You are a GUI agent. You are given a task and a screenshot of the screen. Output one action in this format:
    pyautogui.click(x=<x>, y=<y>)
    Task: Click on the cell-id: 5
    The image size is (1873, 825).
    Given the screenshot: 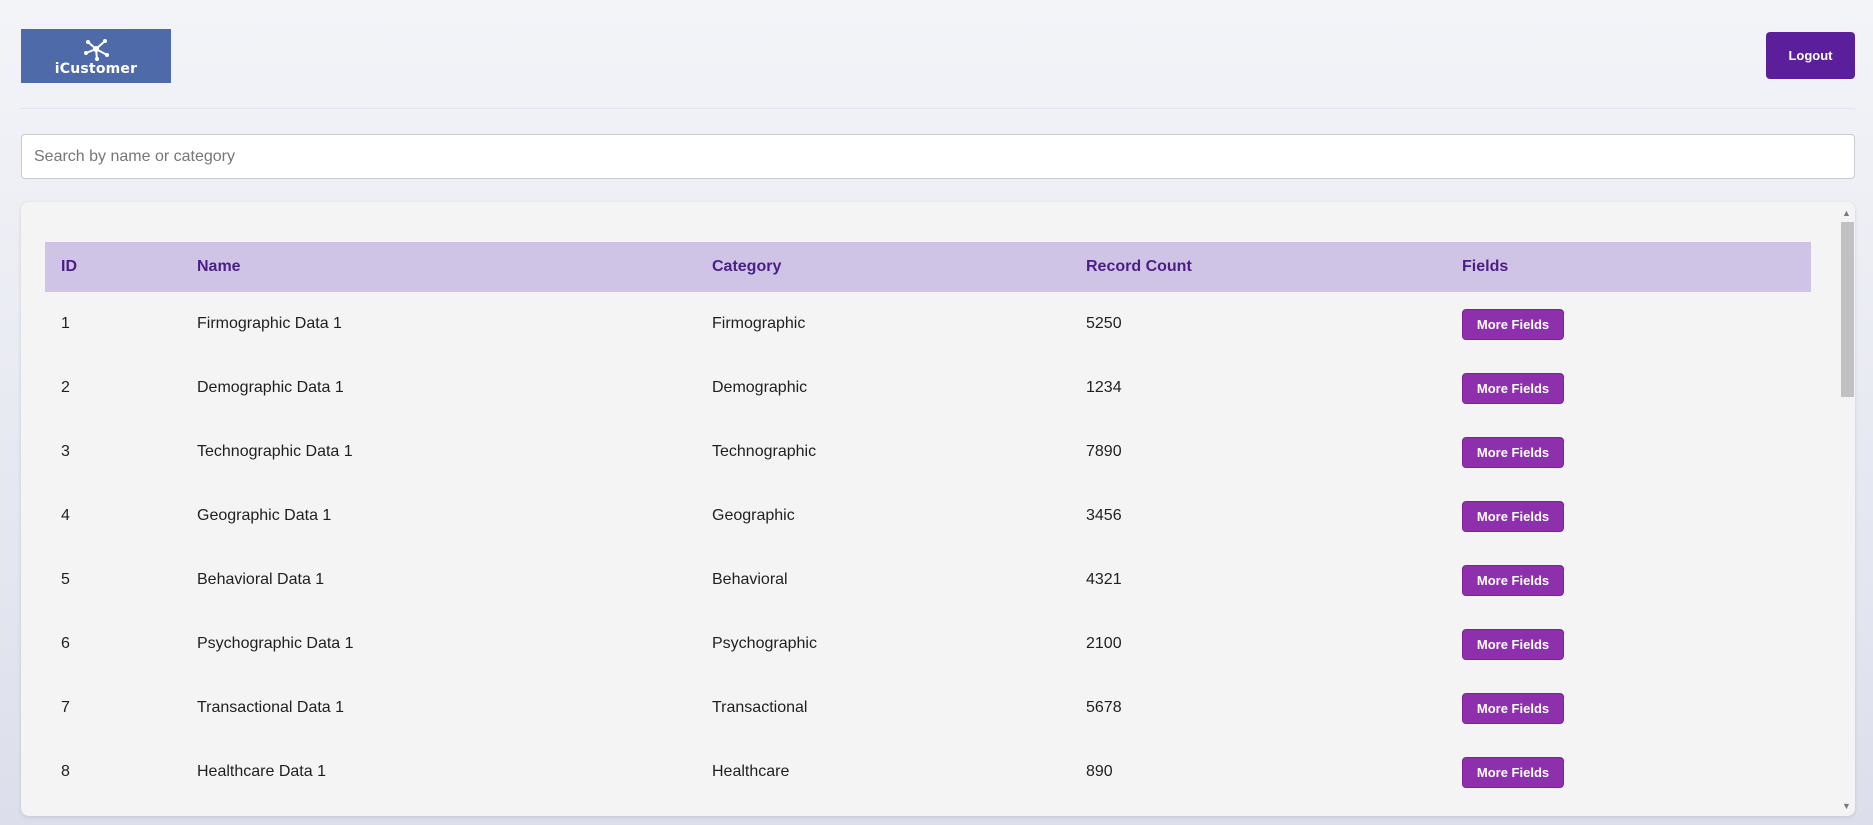 What is the action you would take?
    pyautogui.click(x=65, y=579)
    